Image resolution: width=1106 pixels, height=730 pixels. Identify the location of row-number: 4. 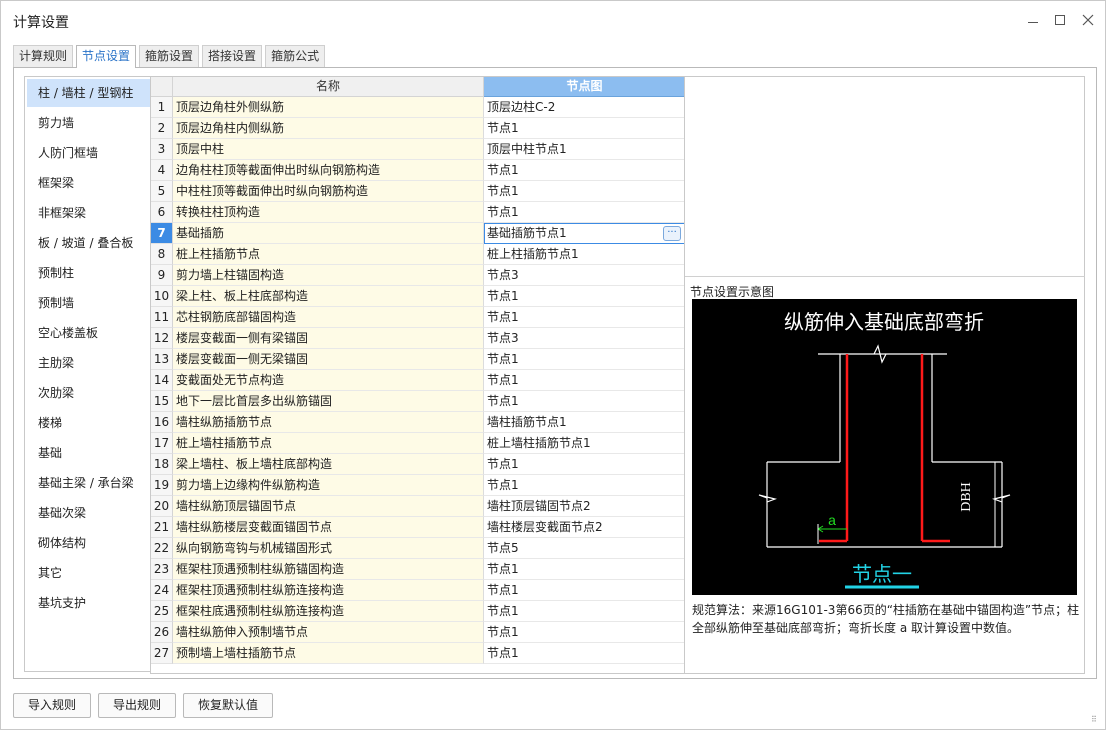
(162, 170).